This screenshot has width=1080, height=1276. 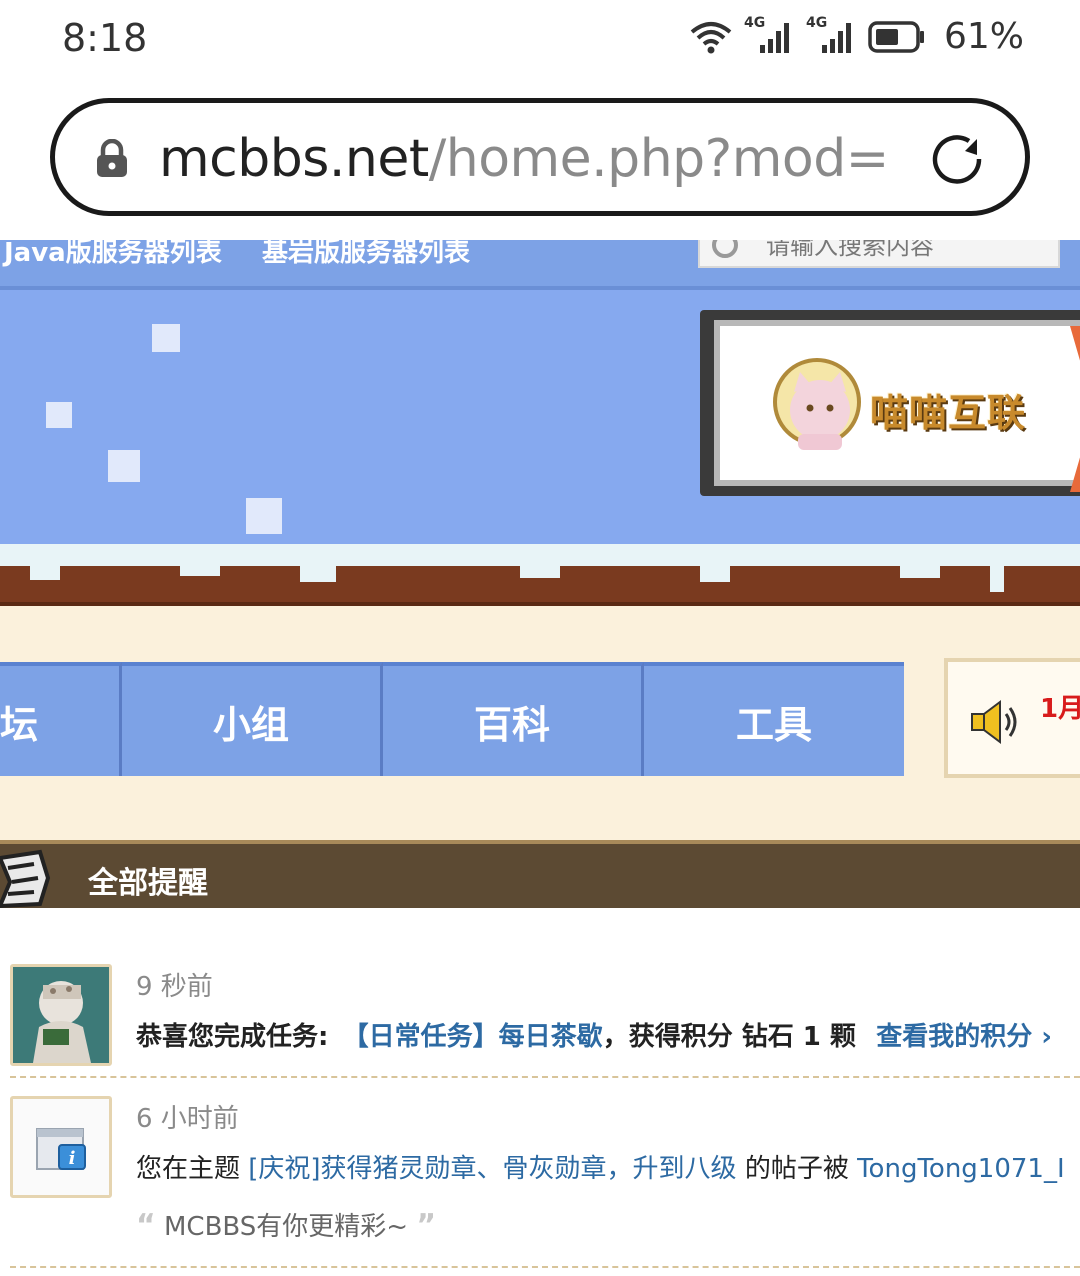 What do you see at coordinates (19, 724) in the screenshot?
I see `nav-tab-label: 坛` at bounding box center [19, 724].